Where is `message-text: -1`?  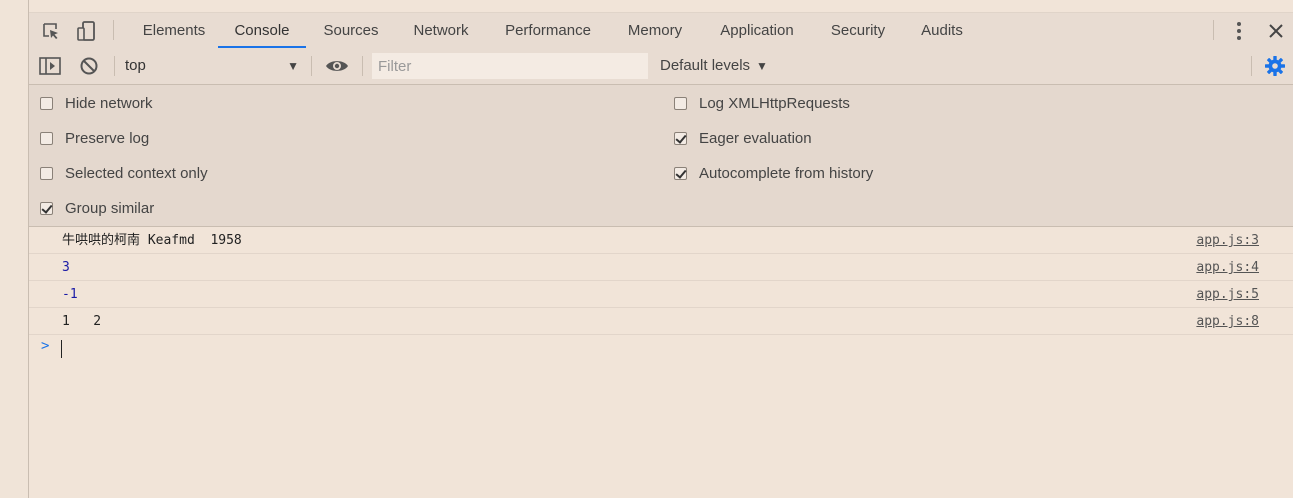 message-text: -1 is located at coordinates (70, 294).